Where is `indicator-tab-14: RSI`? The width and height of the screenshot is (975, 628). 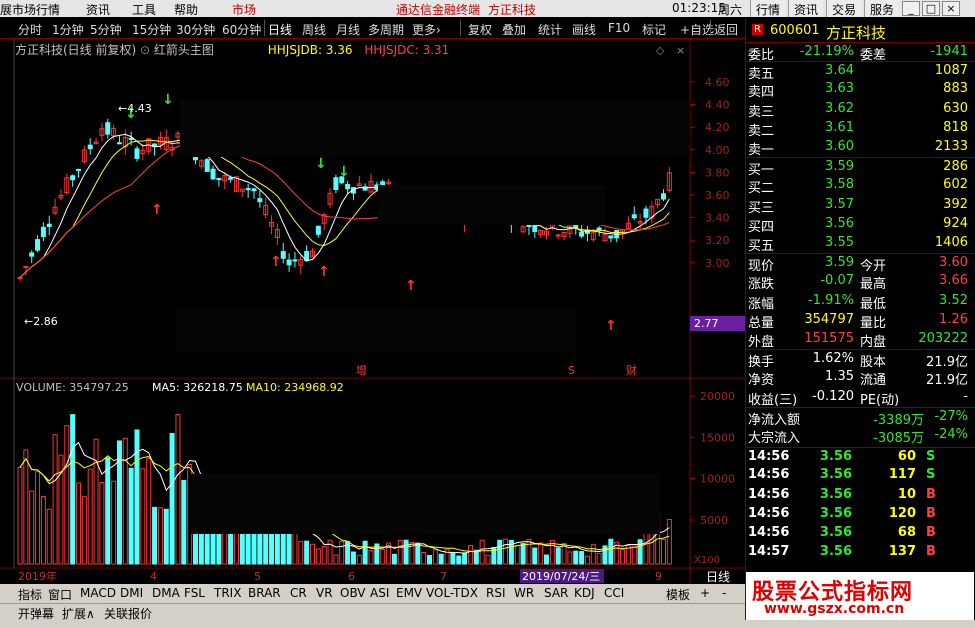 indicator-tab-14: RSI is located at coordinates (496, 593).